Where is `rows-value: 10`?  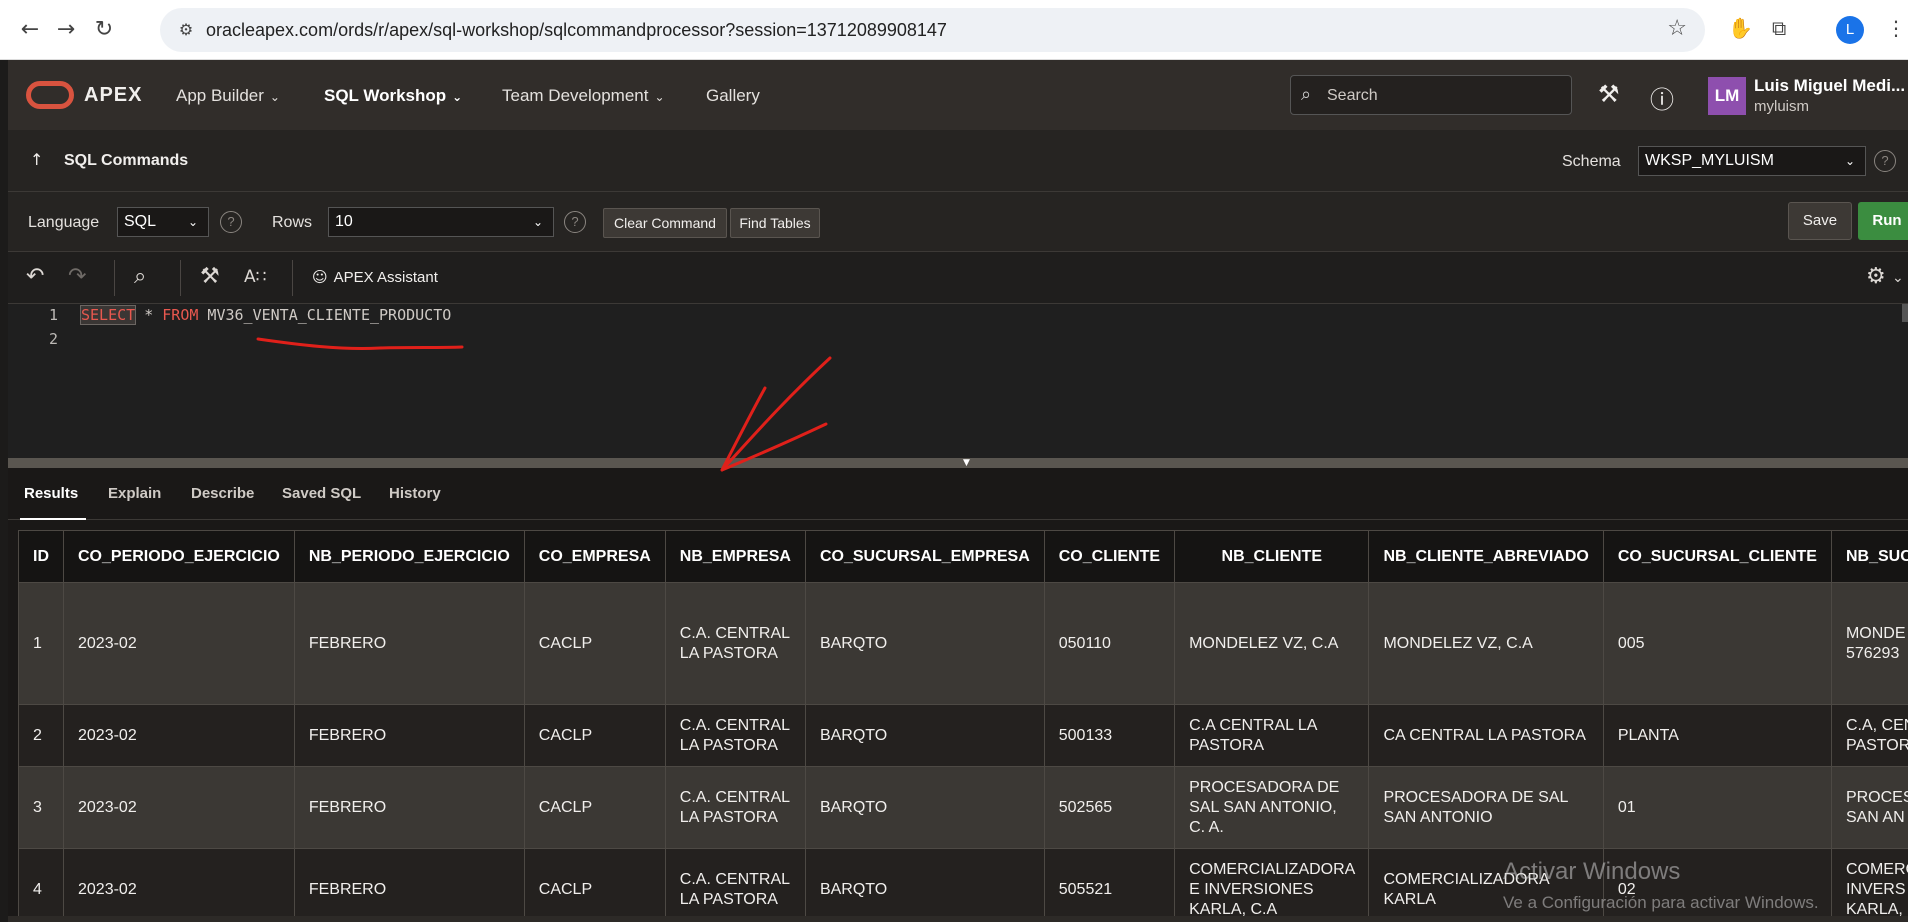 rows-value: 10 is located at coordinates (344, 221).